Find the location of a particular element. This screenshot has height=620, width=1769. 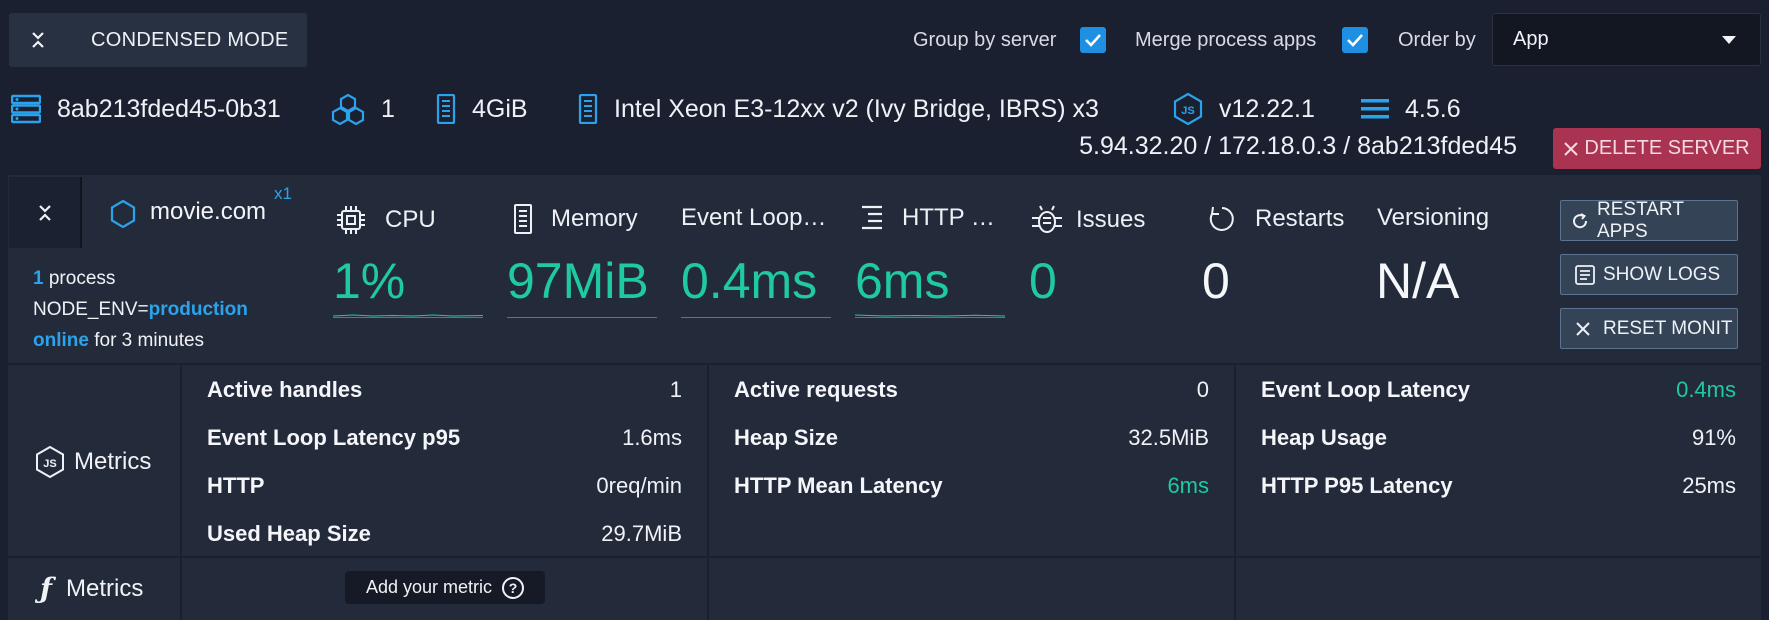

merge-process-checkbox is located at coordinates (1355, 40).